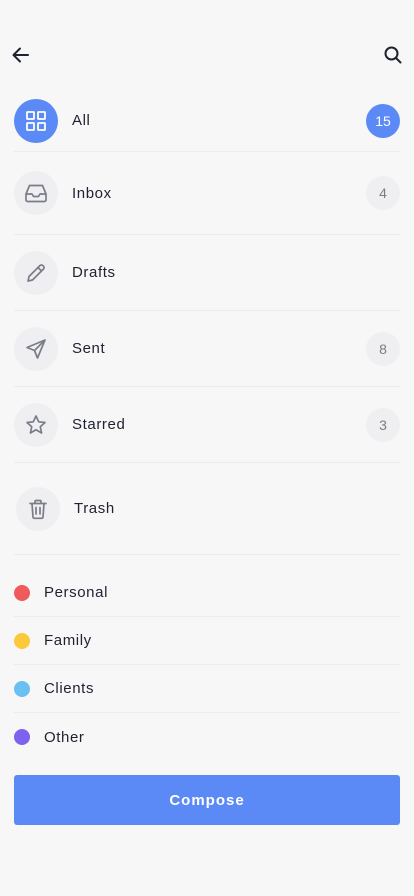 The width and height of the screenshot is (414, 896). I want to click on label-item-personal: Personal, so click(207, 593).